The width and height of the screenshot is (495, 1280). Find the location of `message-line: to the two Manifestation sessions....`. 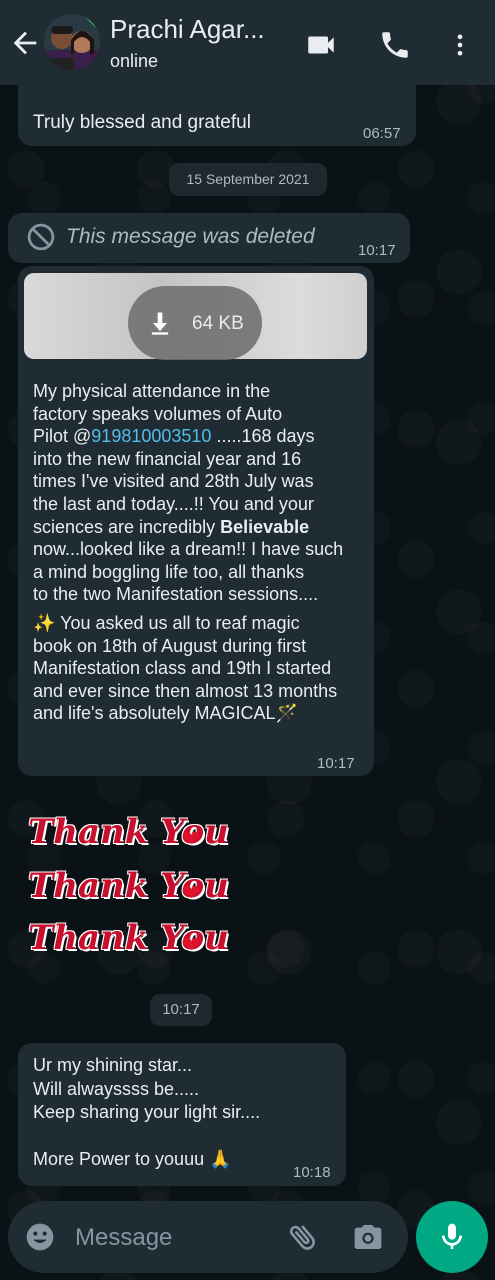

message-line: to the two Manifestation sessions.... is located at coordinates (176, 594).